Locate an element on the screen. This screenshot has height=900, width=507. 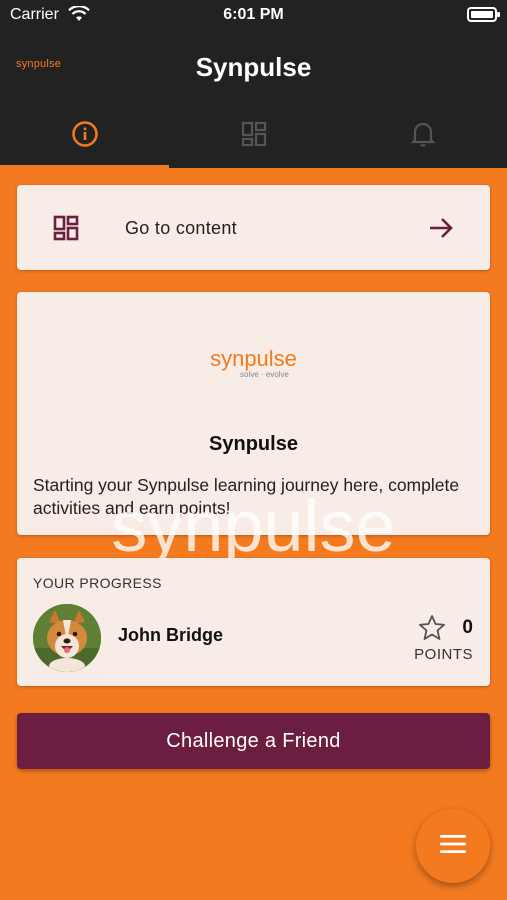
tab-bar is located at coordinates (253, 136).